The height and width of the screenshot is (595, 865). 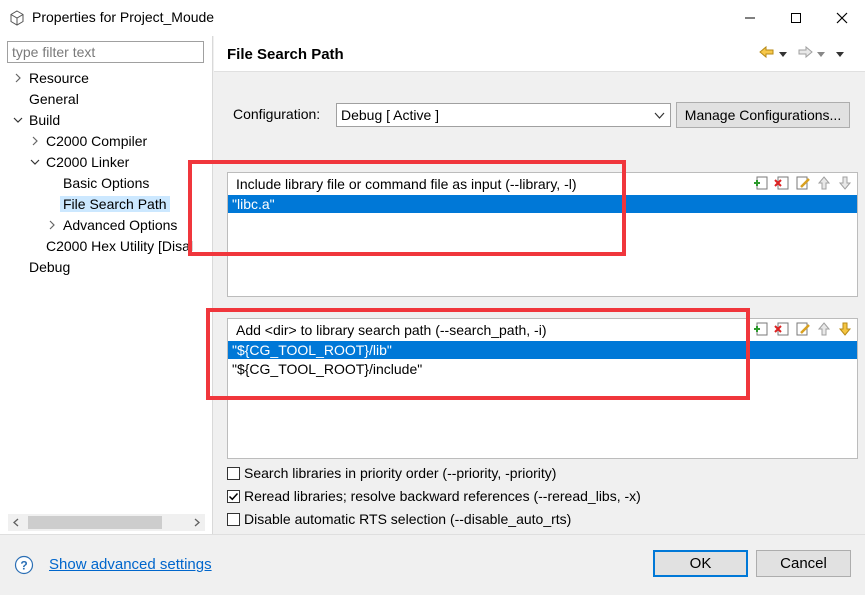 What do you see at coordinates (840, 53) in the screenshot?
I see `view-menu-icon` at bounding box center [840, 53].